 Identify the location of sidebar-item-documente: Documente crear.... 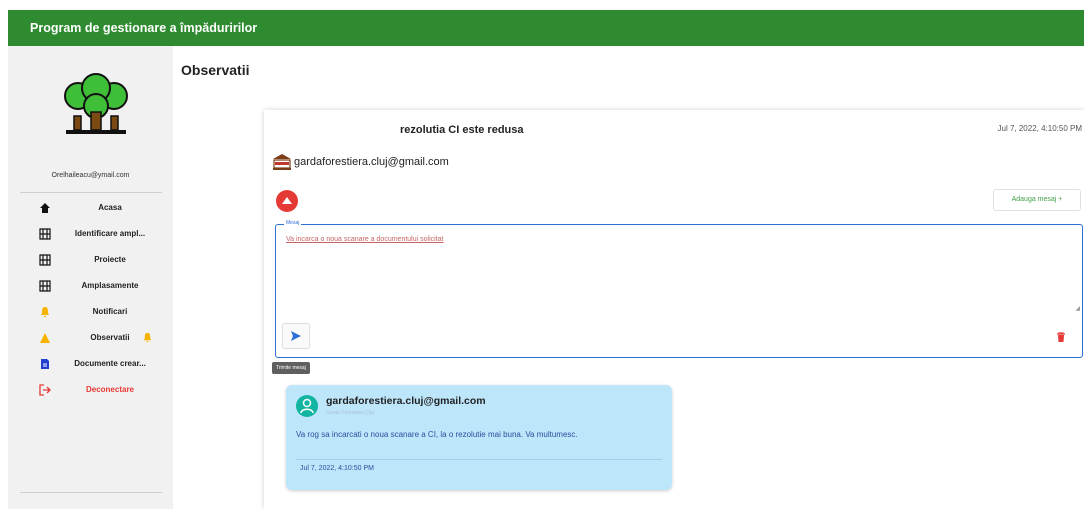
(90, 364).